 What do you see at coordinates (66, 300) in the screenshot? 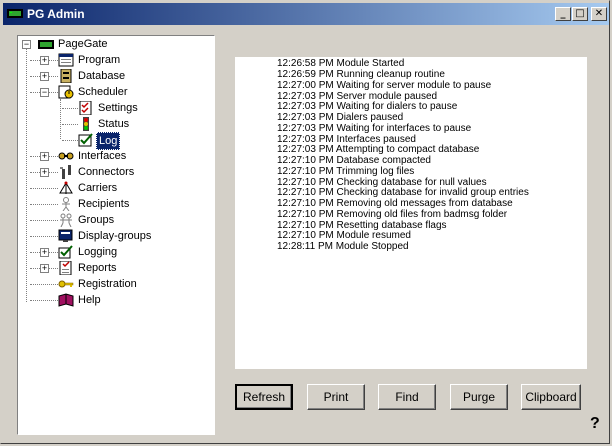
I see `book-icon` at bounding box center [66, 300].